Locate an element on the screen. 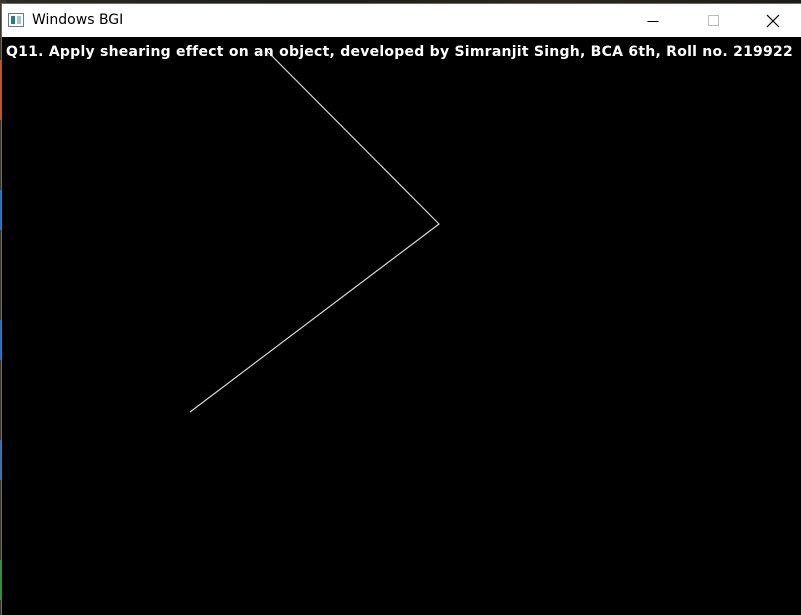  maximize-button is located at coordinates (714, 20).